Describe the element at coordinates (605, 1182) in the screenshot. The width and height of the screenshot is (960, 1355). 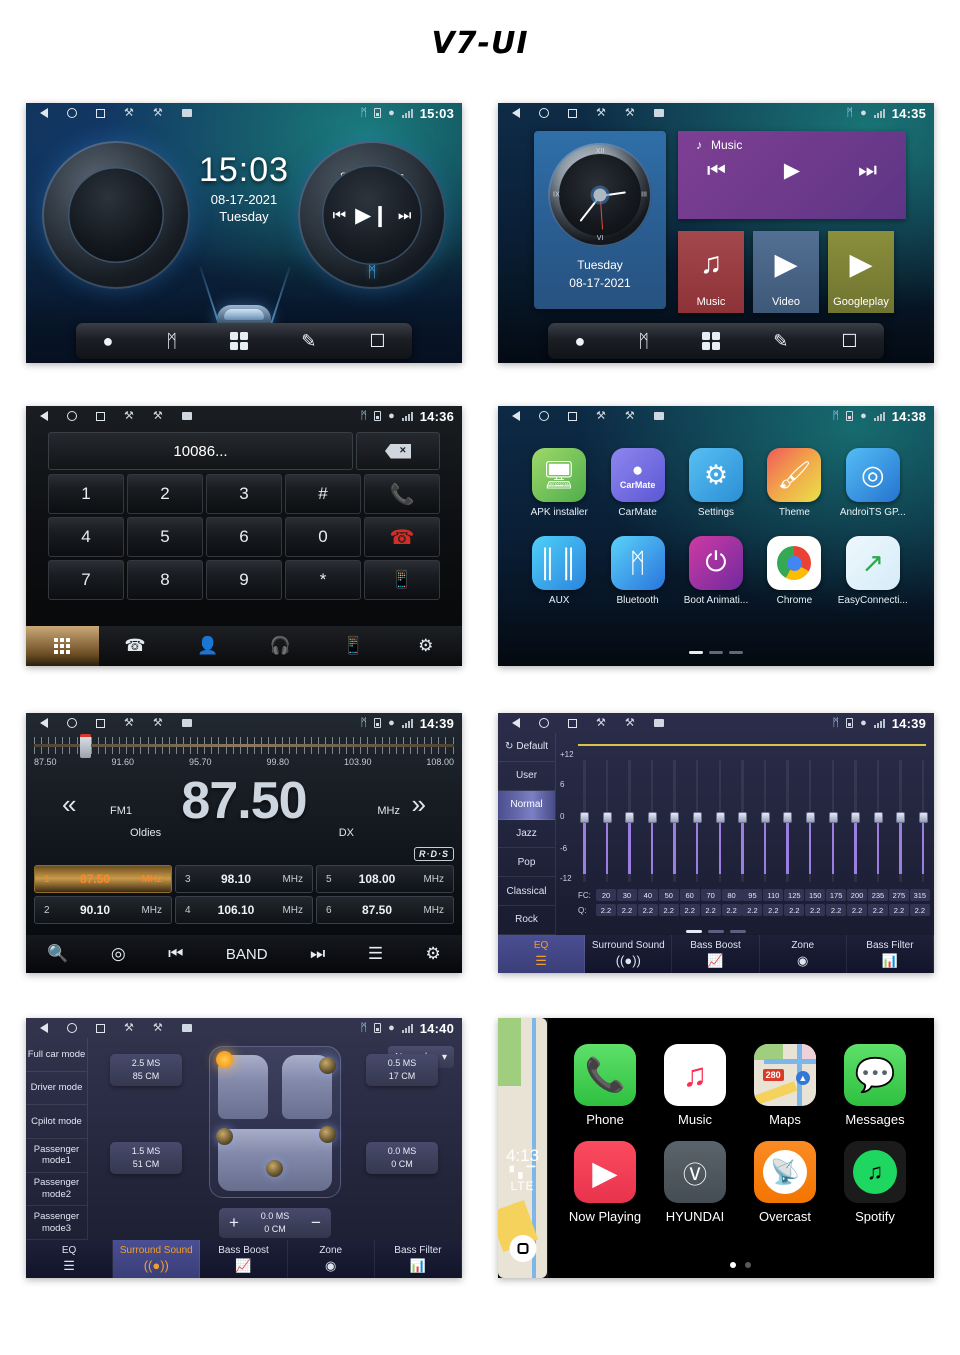
I see `carplay-app-now-playing: ▶ Now Playing` at that location.